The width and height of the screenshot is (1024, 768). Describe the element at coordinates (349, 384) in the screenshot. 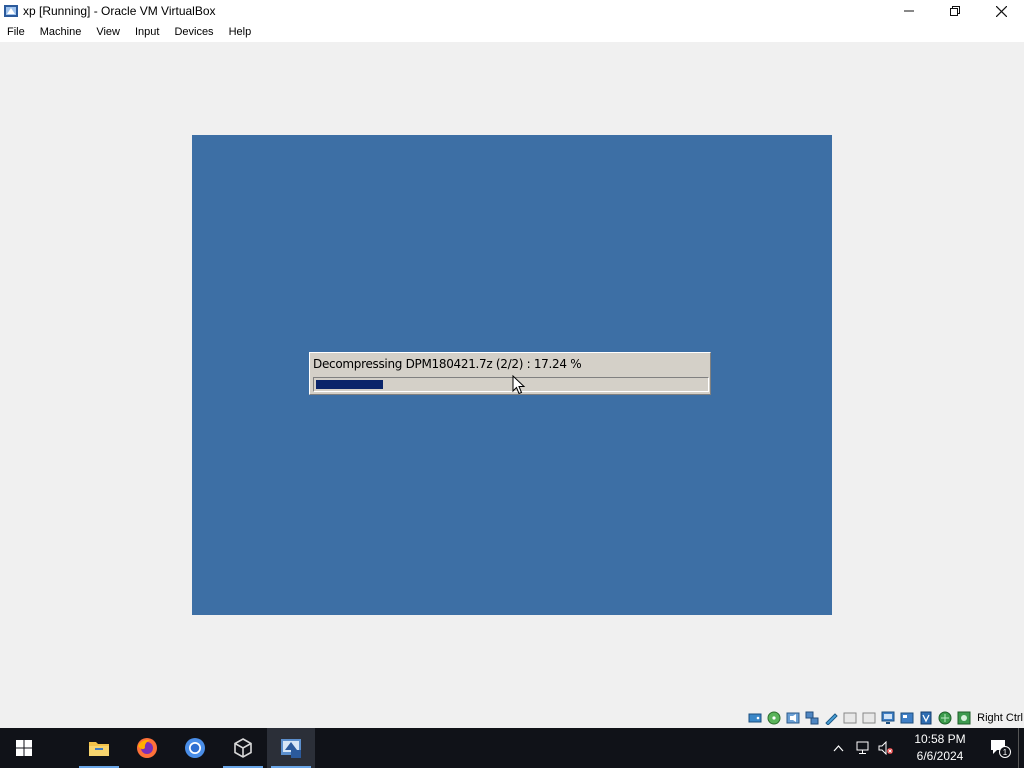

I see `progress-bar-fill` at that location.